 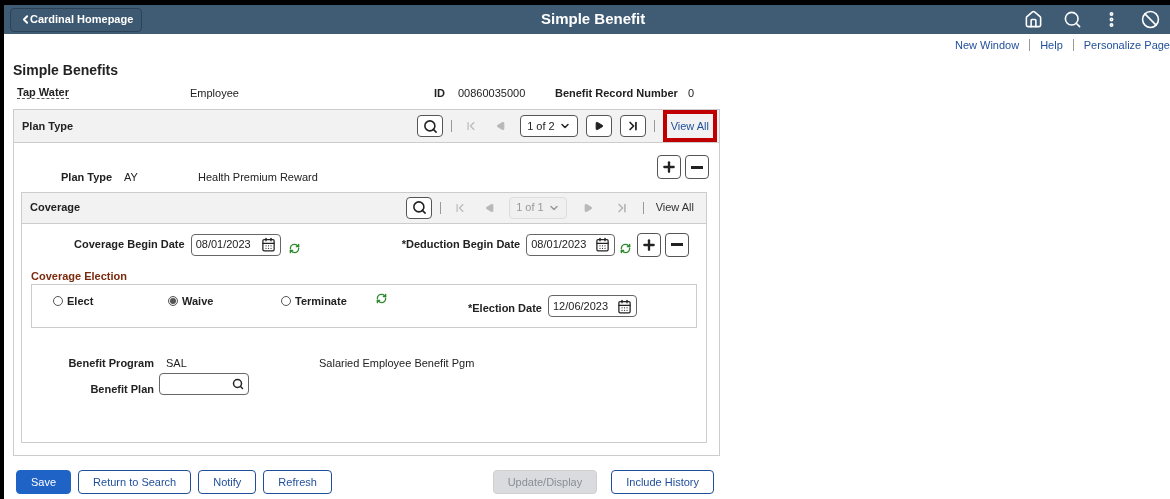 I want to click on window-title: Simple Benefit, so click(x=593, y=19).